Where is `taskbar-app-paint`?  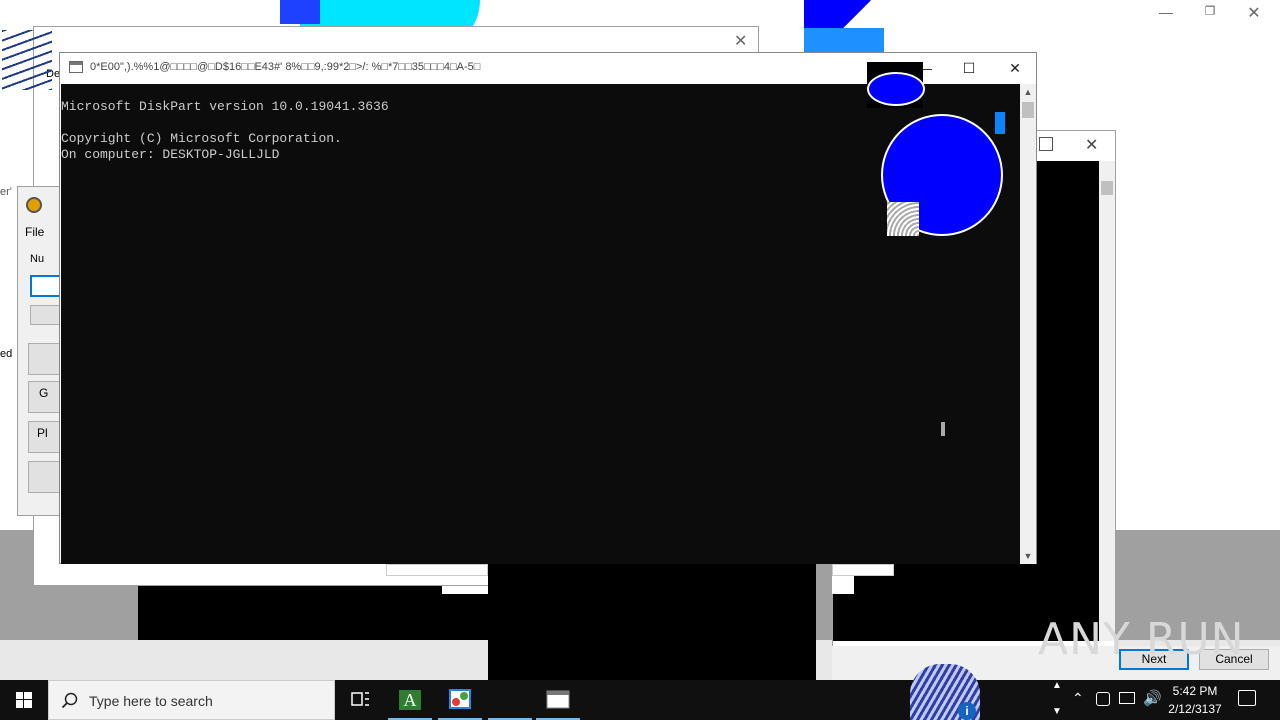 taskbar-app-paint is located at coordinates (460, 700).